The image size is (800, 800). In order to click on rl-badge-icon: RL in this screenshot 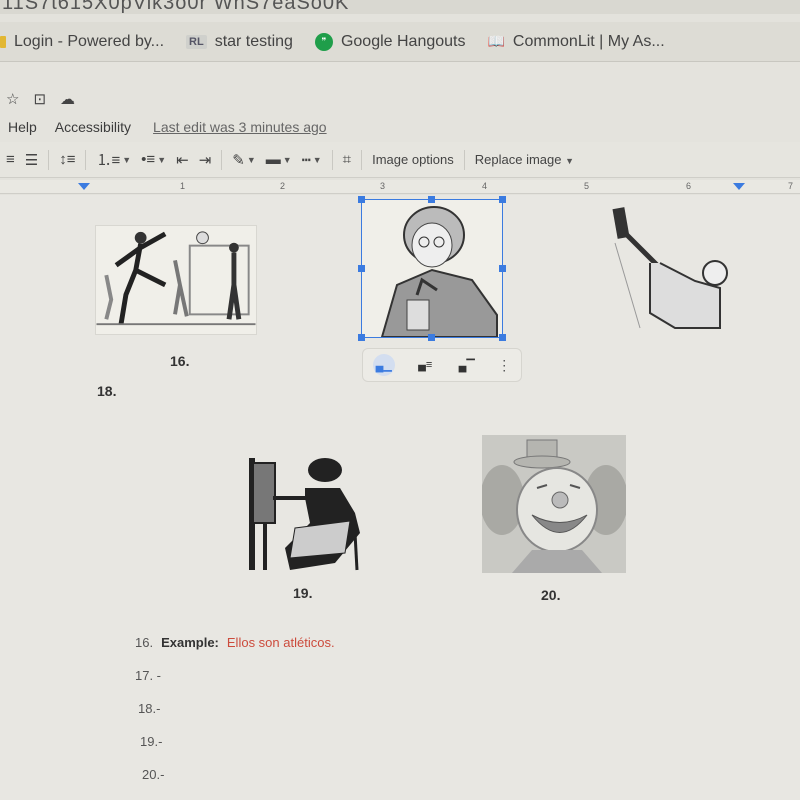, I will do `click(196, 41)`.